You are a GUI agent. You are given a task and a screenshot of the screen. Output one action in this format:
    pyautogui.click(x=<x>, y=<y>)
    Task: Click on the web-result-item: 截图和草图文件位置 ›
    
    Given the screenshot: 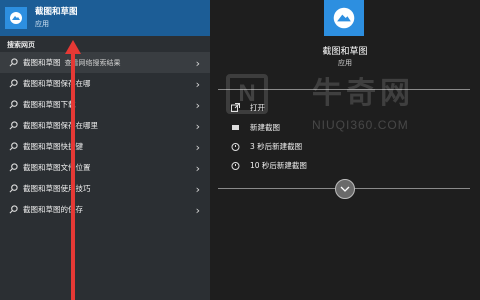 What is the action you would take?
    pyautogui.click(x=105, y=167)
    